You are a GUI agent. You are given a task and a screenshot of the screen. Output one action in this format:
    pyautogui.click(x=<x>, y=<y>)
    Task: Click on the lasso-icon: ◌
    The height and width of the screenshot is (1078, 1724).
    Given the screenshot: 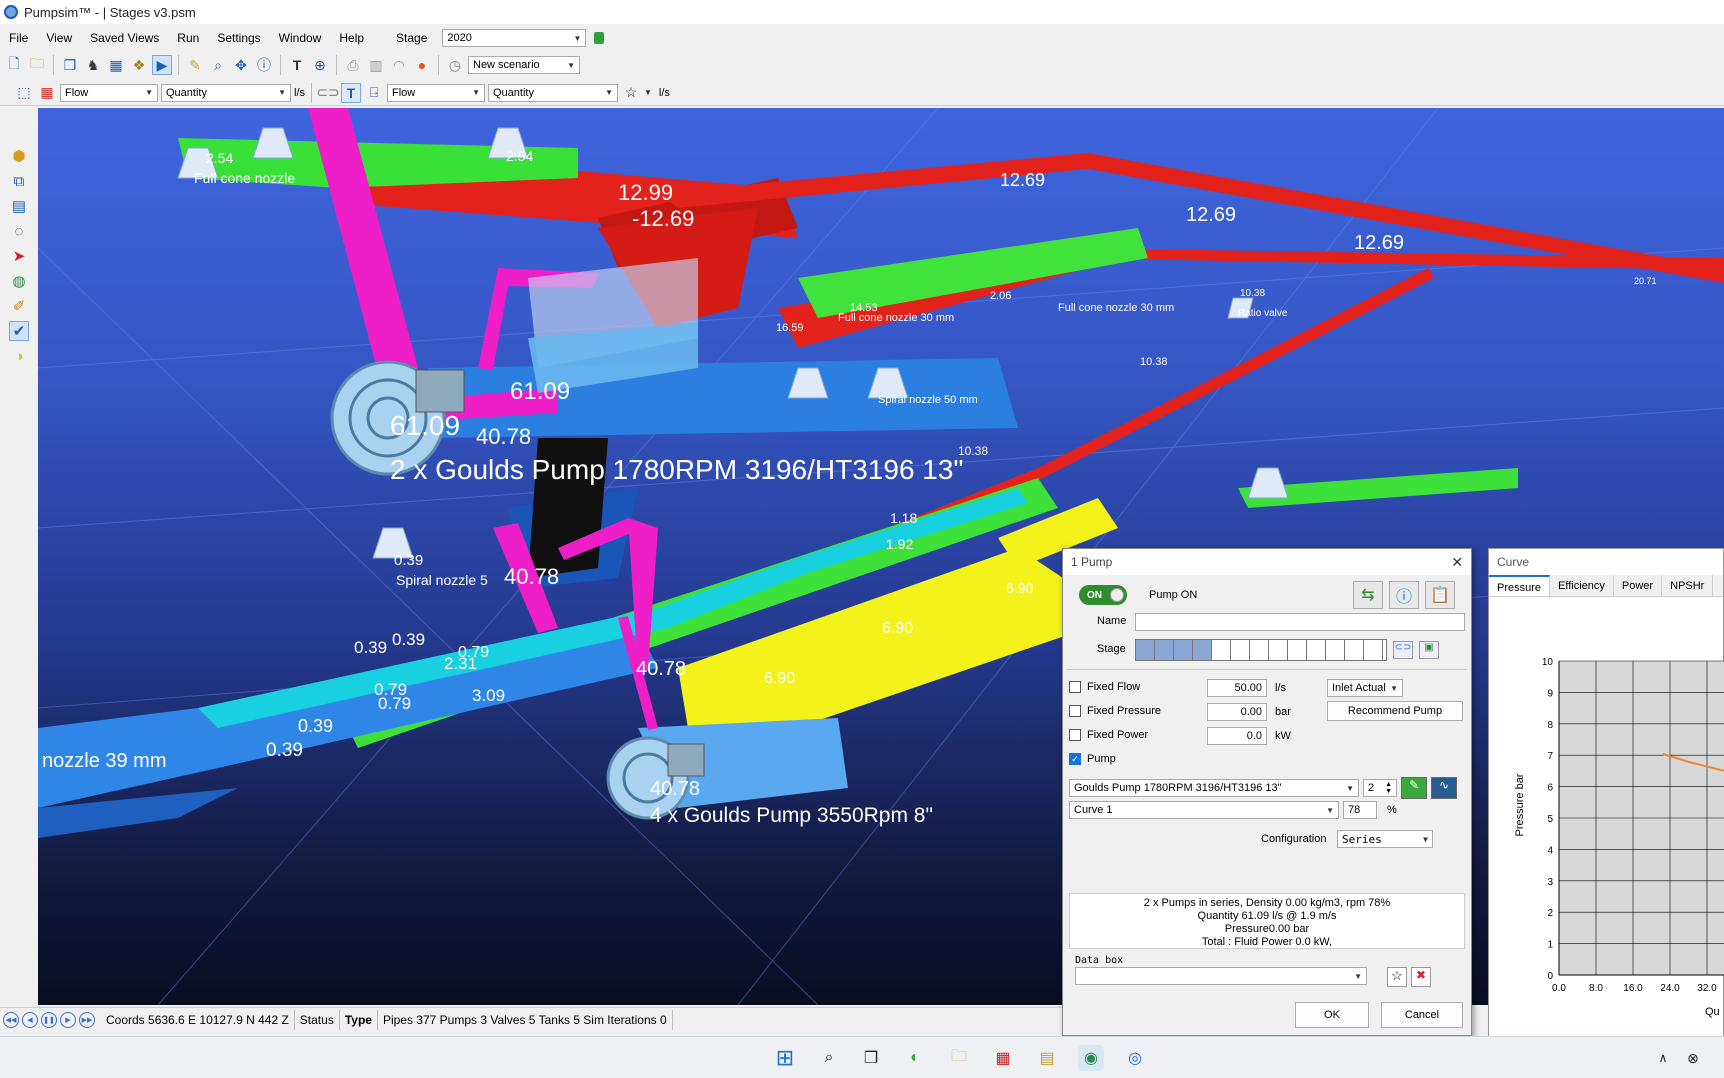 What is the action you would take?
    pyautogui.click(x=19, y=231)
    